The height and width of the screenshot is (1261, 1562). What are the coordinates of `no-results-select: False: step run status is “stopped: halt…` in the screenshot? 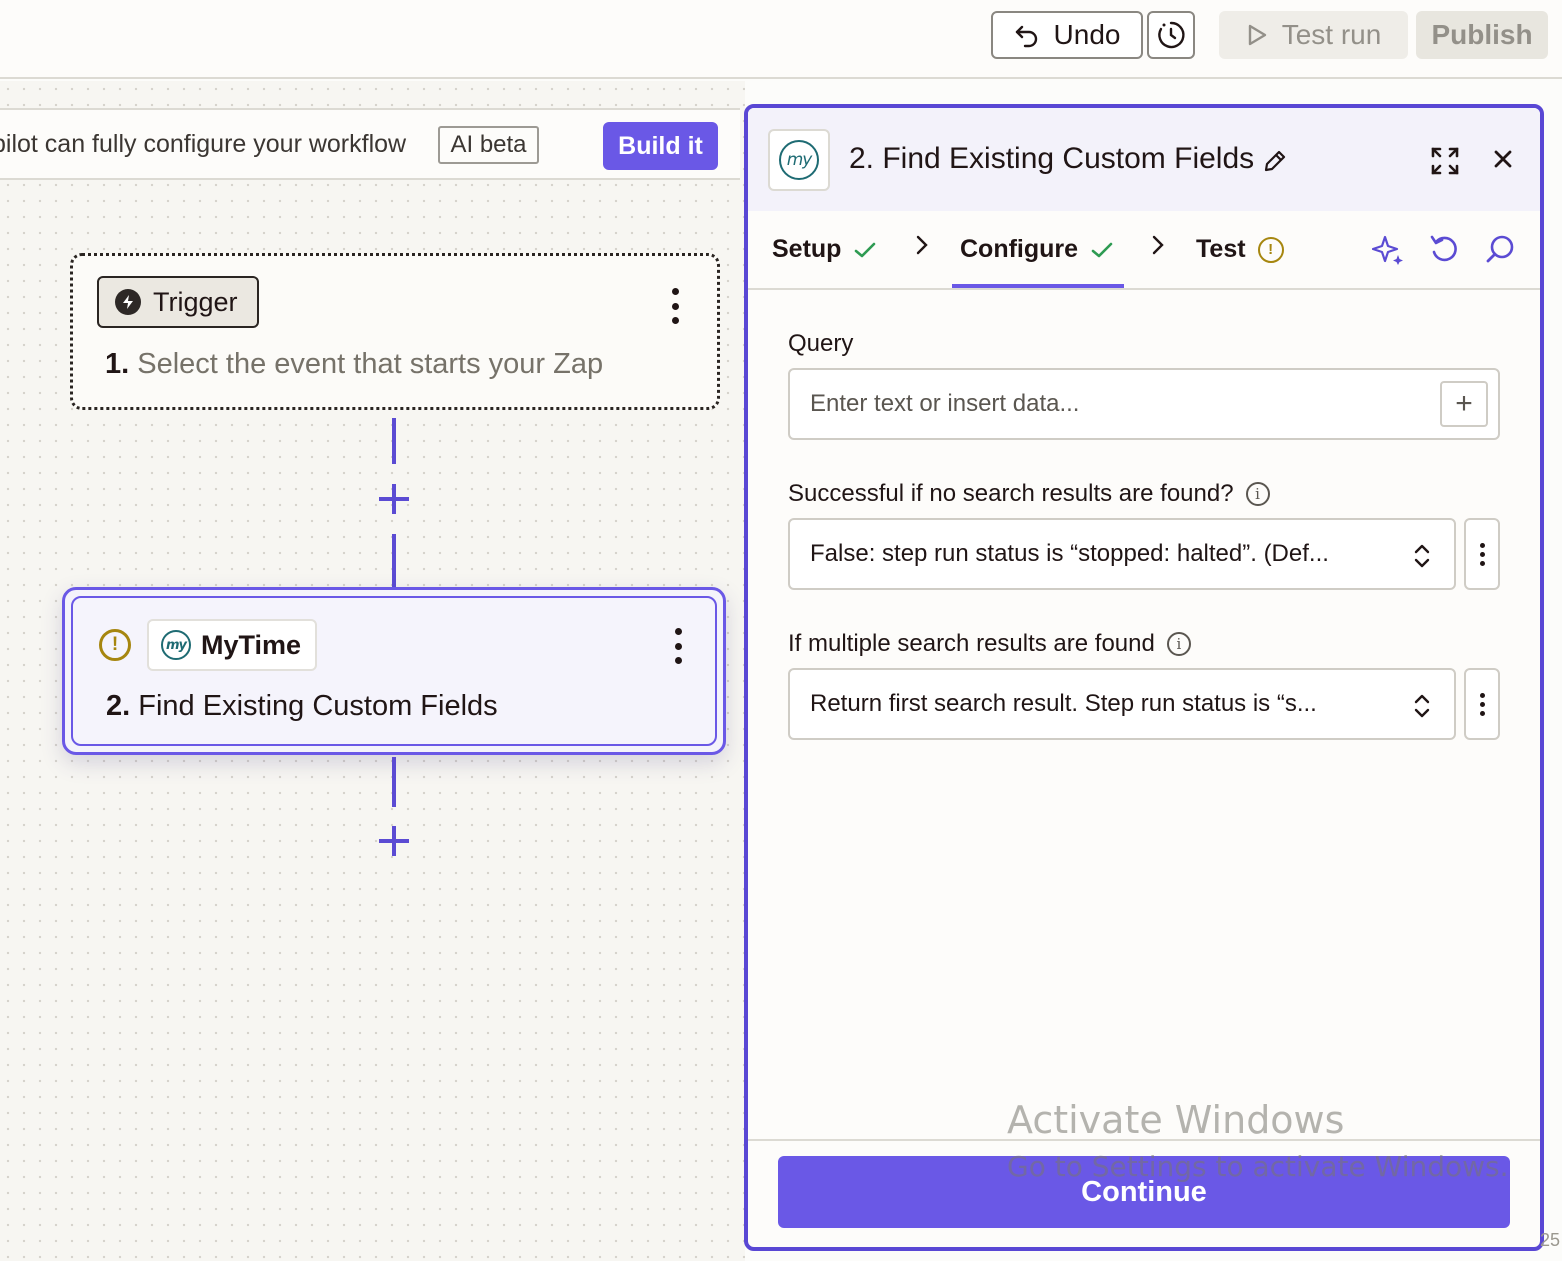 It's located at (1122, 554).